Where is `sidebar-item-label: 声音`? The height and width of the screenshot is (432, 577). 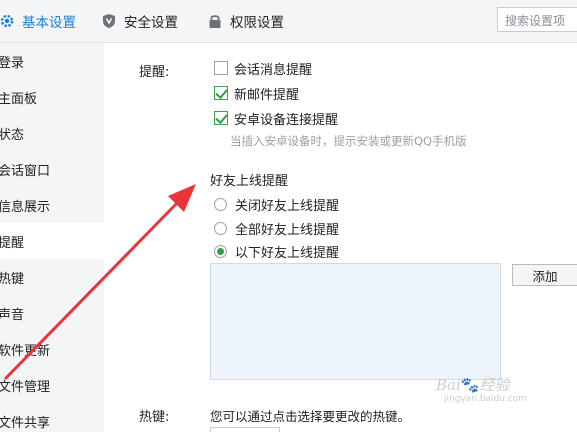 sidebar-item-label: 声音 is located at coordinates (12, 315).